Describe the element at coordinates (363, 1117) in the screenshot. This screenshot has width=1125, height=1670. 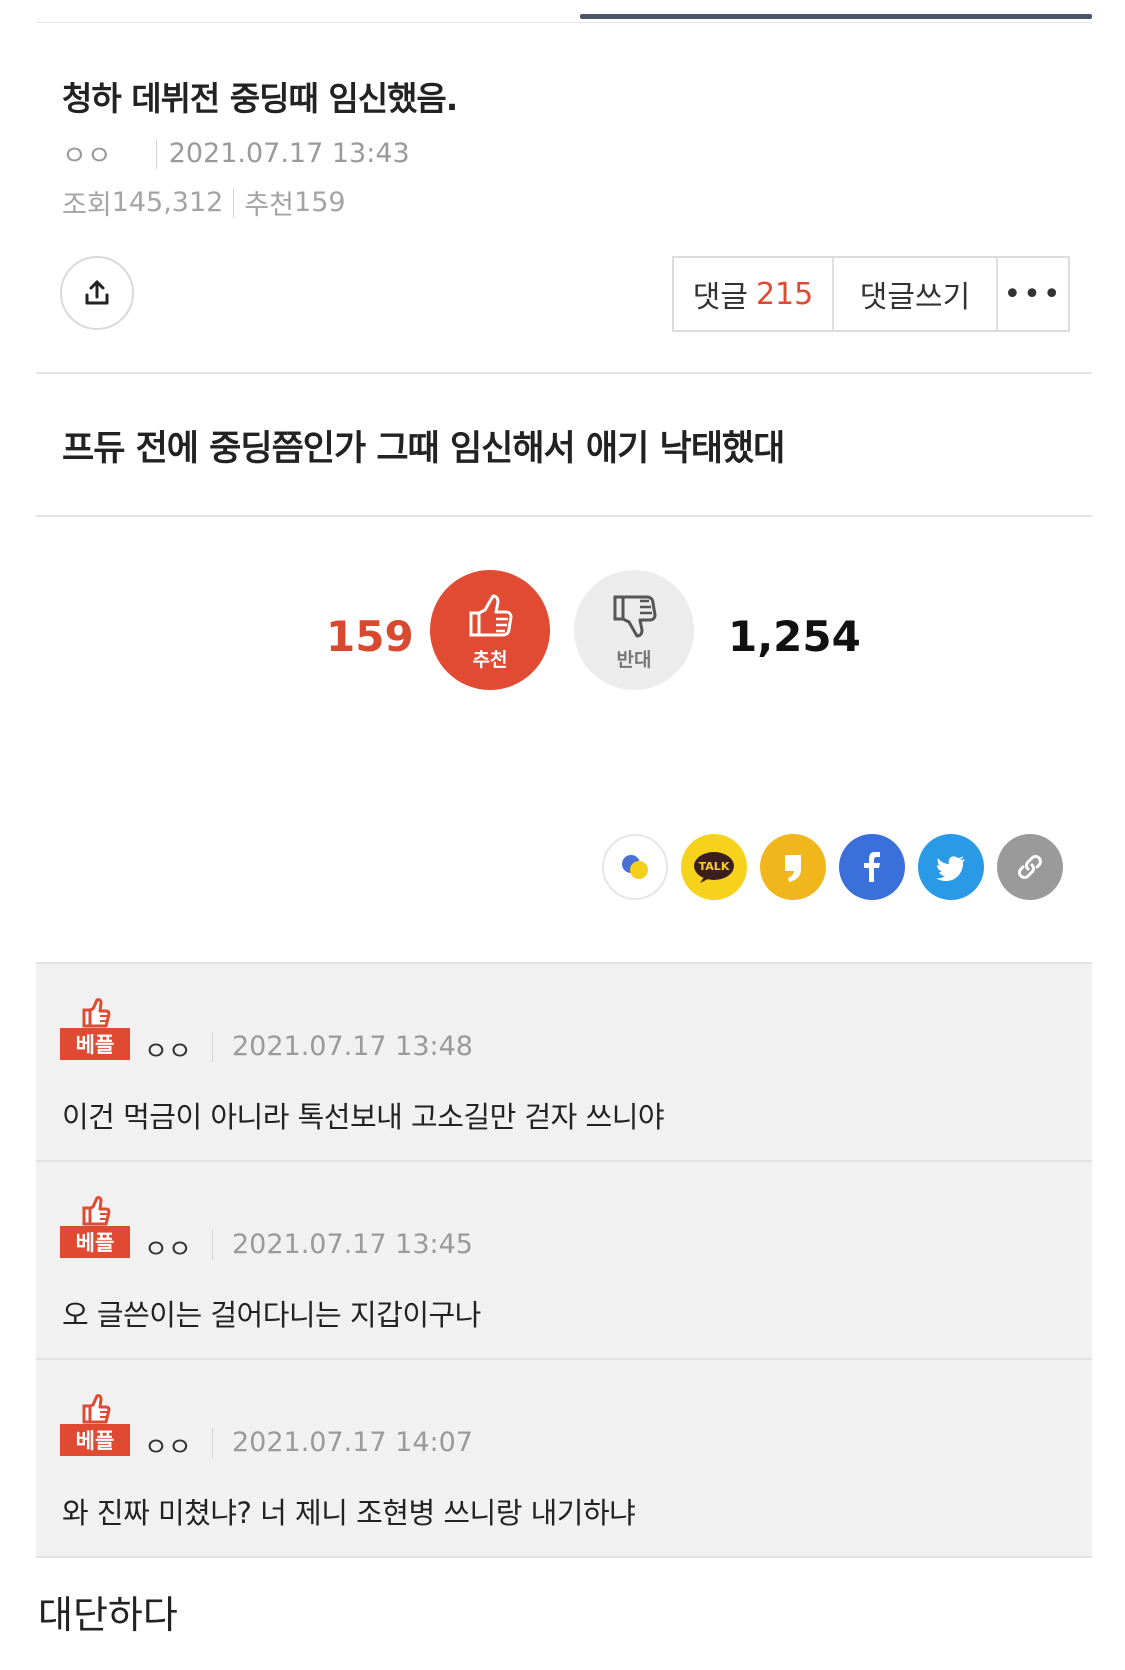
I see `comment-text: 이건 먹금이 아니라 톡선보내 고소길만 걷자 쓰니야` at that location.